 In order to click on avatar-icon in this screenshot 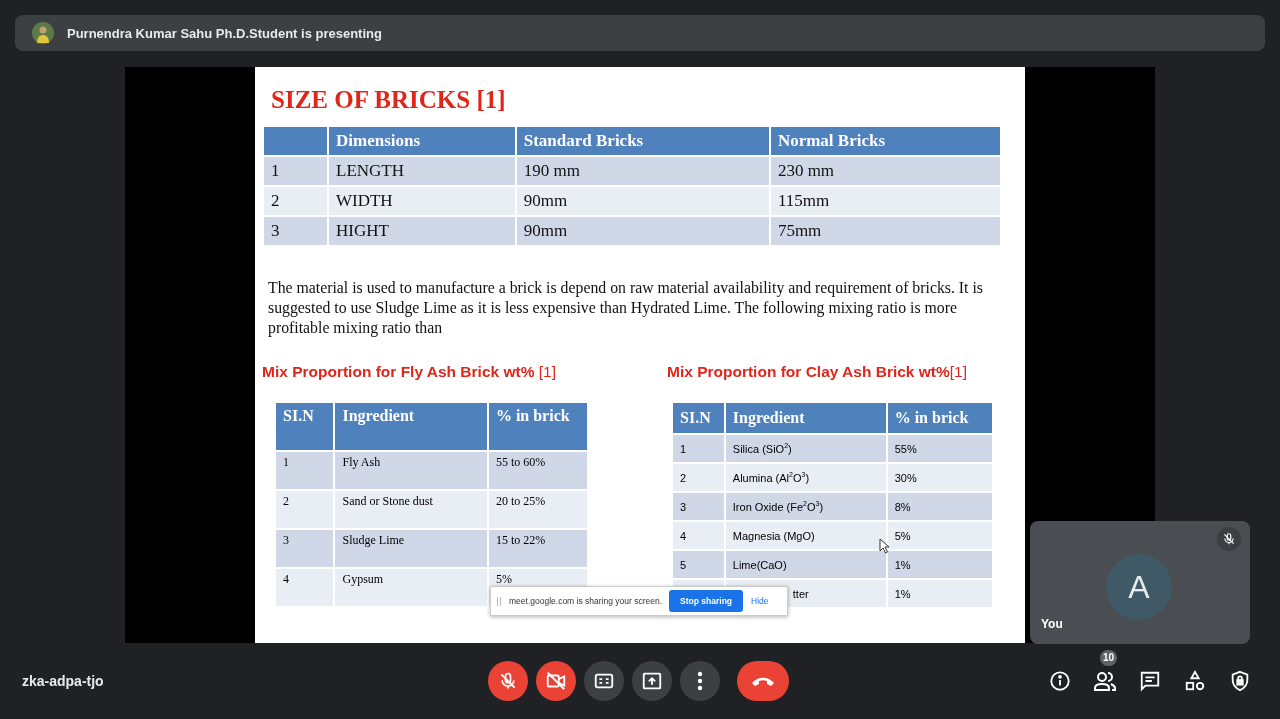, I will do `click(43, 33)`.